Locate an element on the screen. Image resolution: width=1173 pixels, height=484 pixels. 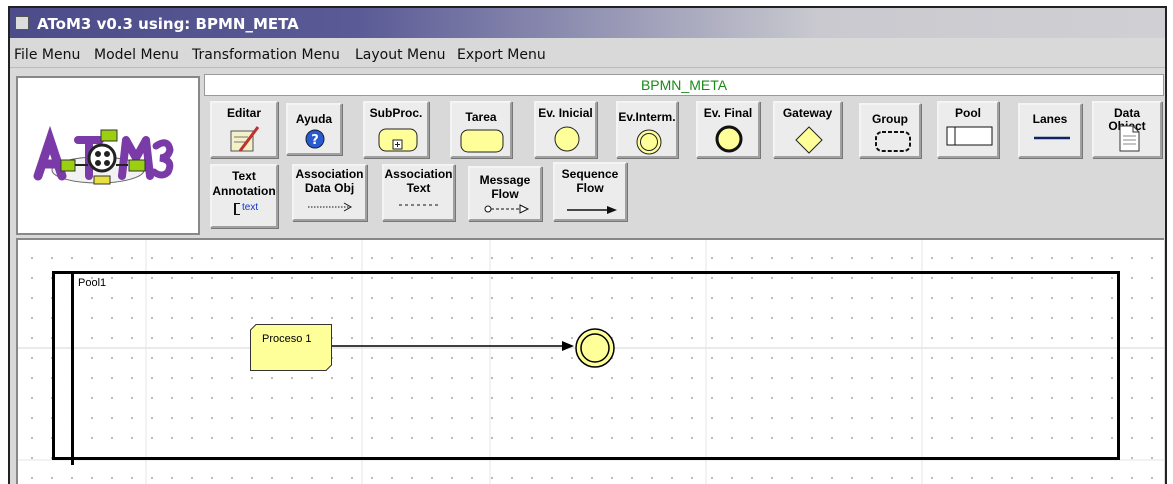
lanes-label: Lanes is located at coordinates (1050, 119).